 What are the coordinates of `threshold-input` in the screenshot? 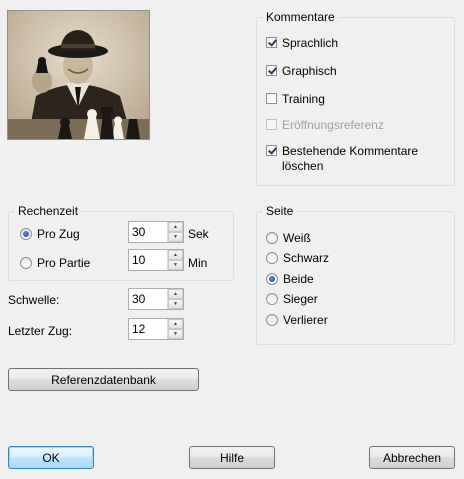 It's located at (148, 299).